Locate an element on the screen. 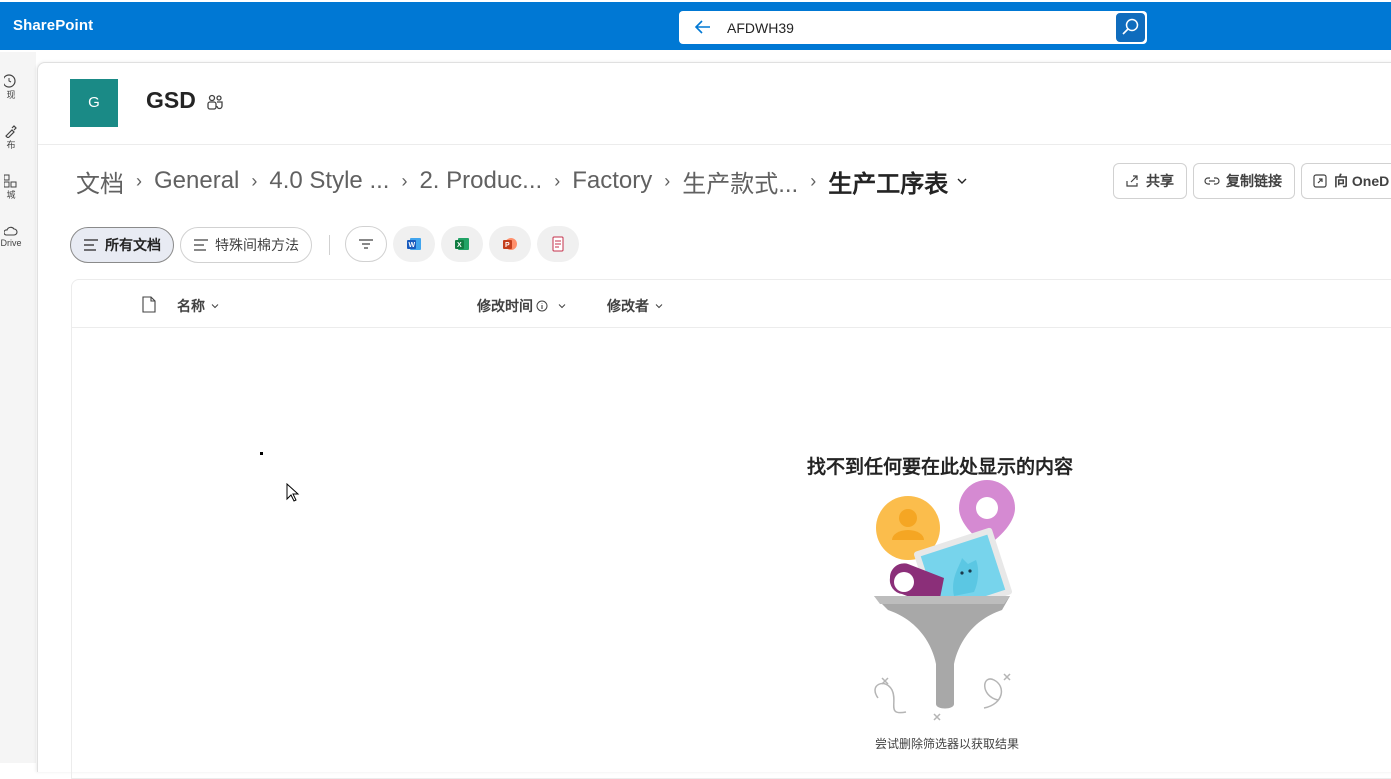 This screenshot has height=779, width=1391. file-type-icon is located at coordinates (149, 304).